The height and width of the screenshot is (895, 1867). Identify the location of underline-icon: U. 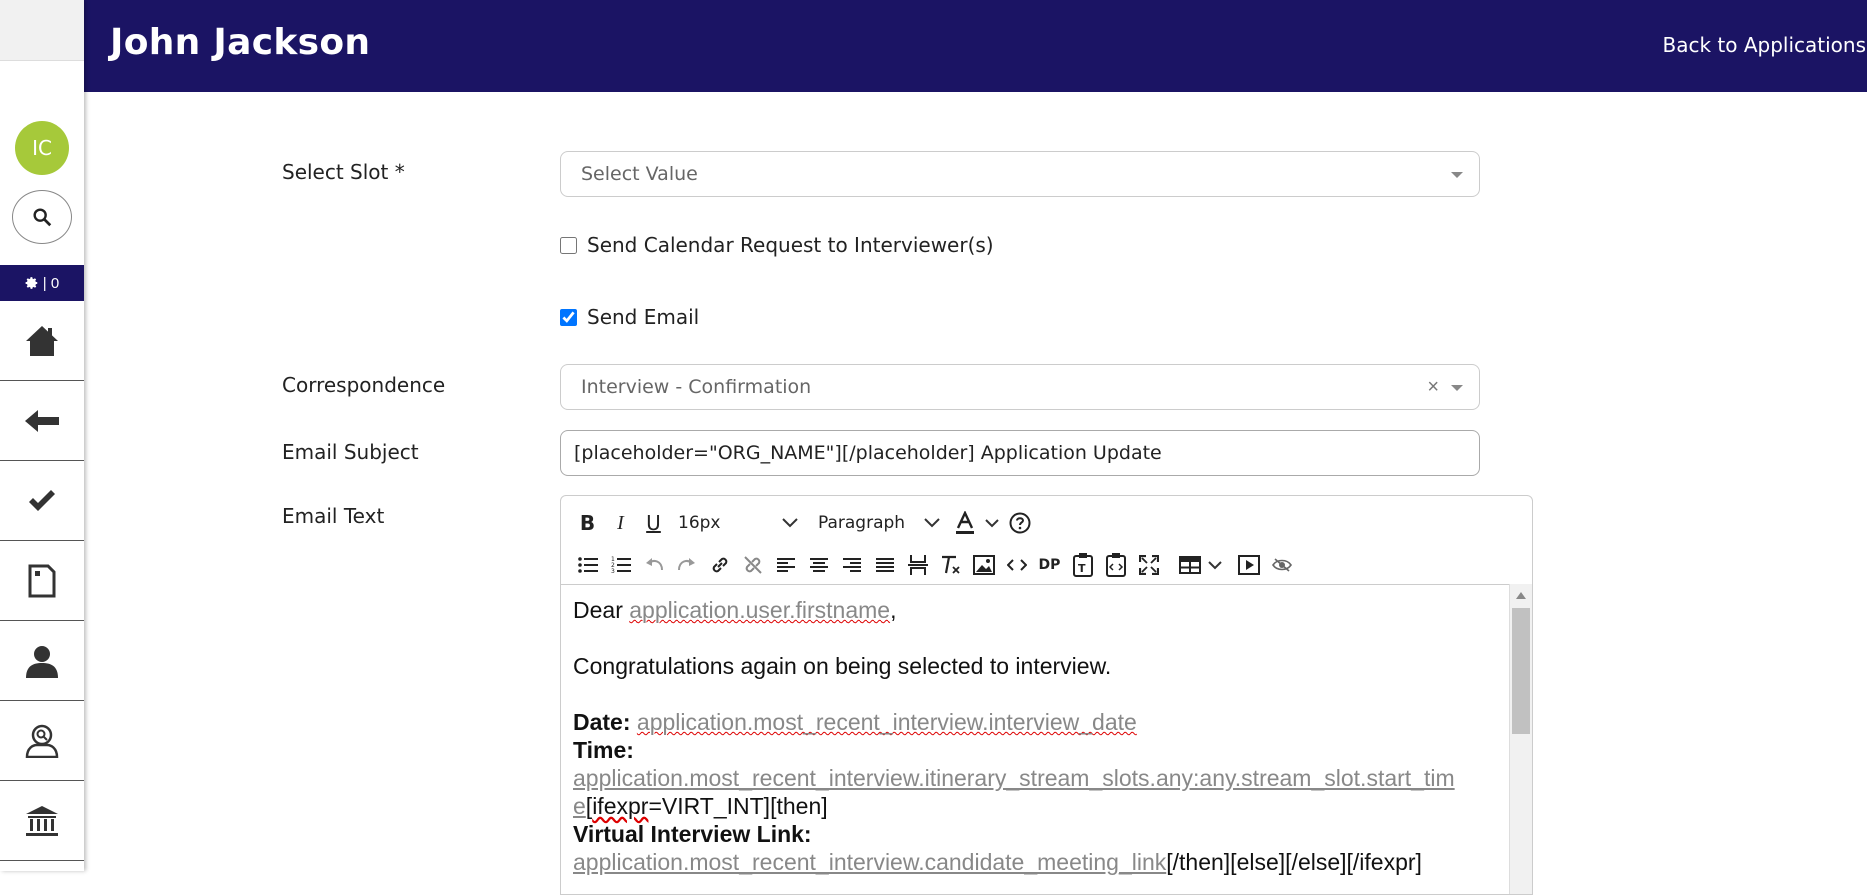
(653, 523).